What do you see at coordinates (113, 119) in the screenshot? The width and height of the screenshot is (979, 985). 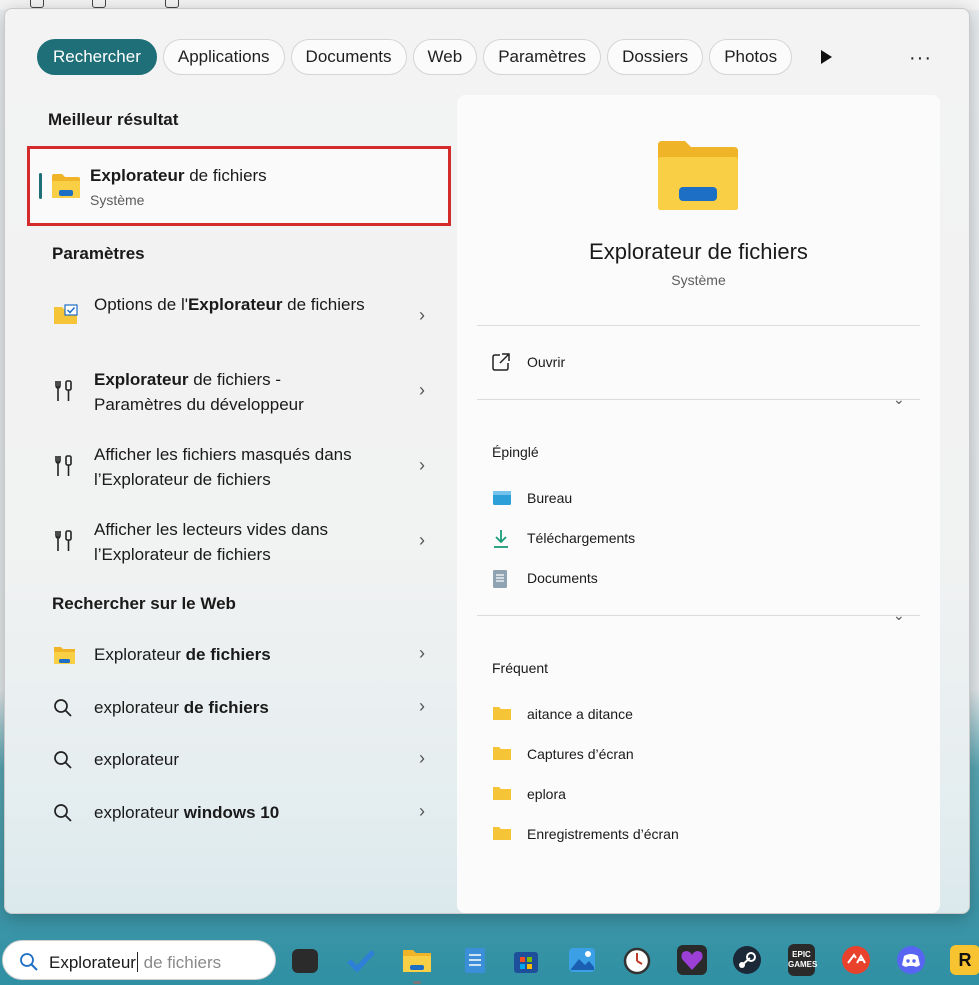 I see `best-match-heading: Meilleur résultat` at bounding box center [113, 119].